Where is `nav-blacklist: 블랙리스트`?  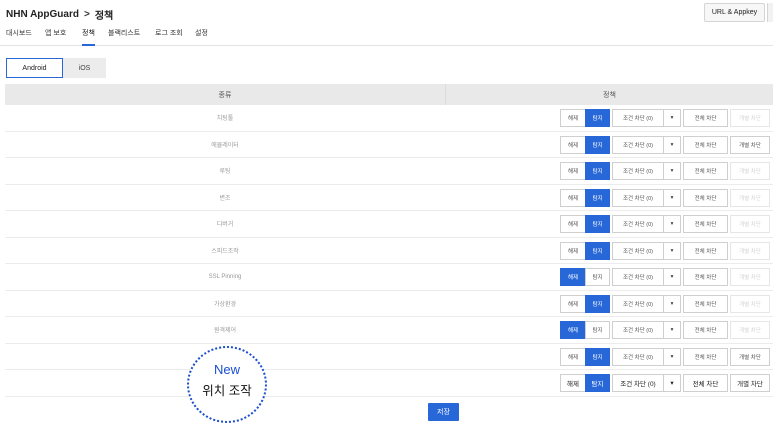
nav-blacklist: 블랙리스트 is located at coordinates (124, 37).